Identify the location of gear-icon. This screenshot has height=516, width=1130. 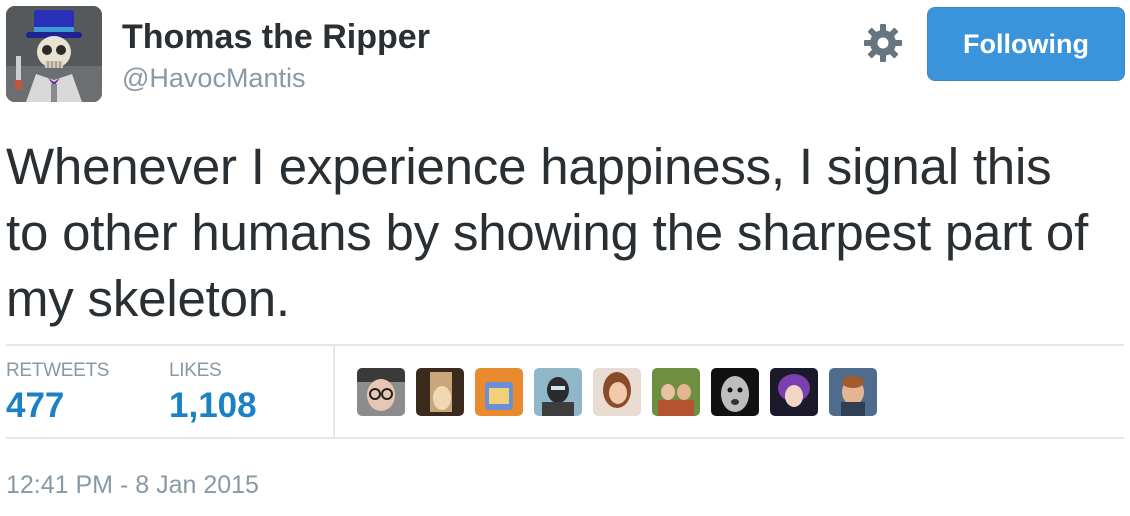
(883, 43).